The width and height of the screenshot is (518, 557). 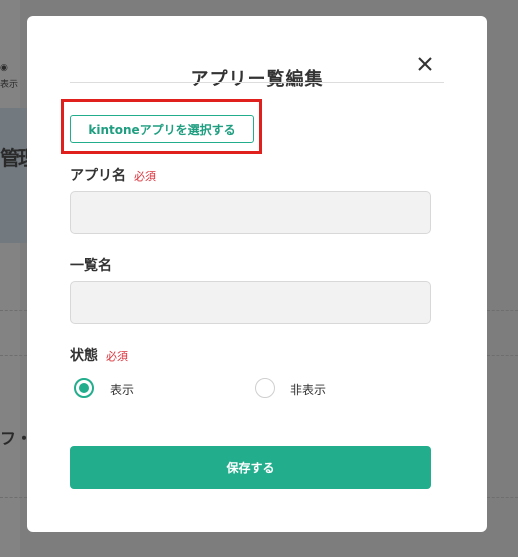 What do you see at coordinates (162, 129) in the screenshot?
I see `select-kintone-app-button: kintoneアプリを選択する` at bounding box center [162, 129].